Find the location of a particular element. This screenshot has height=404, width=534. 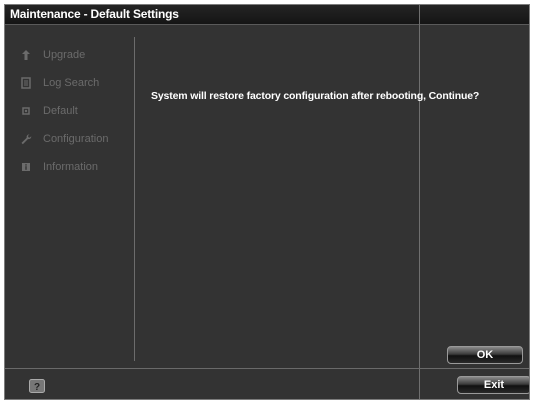

sidebar-item-information: Information is located at coordinates (58, 167).